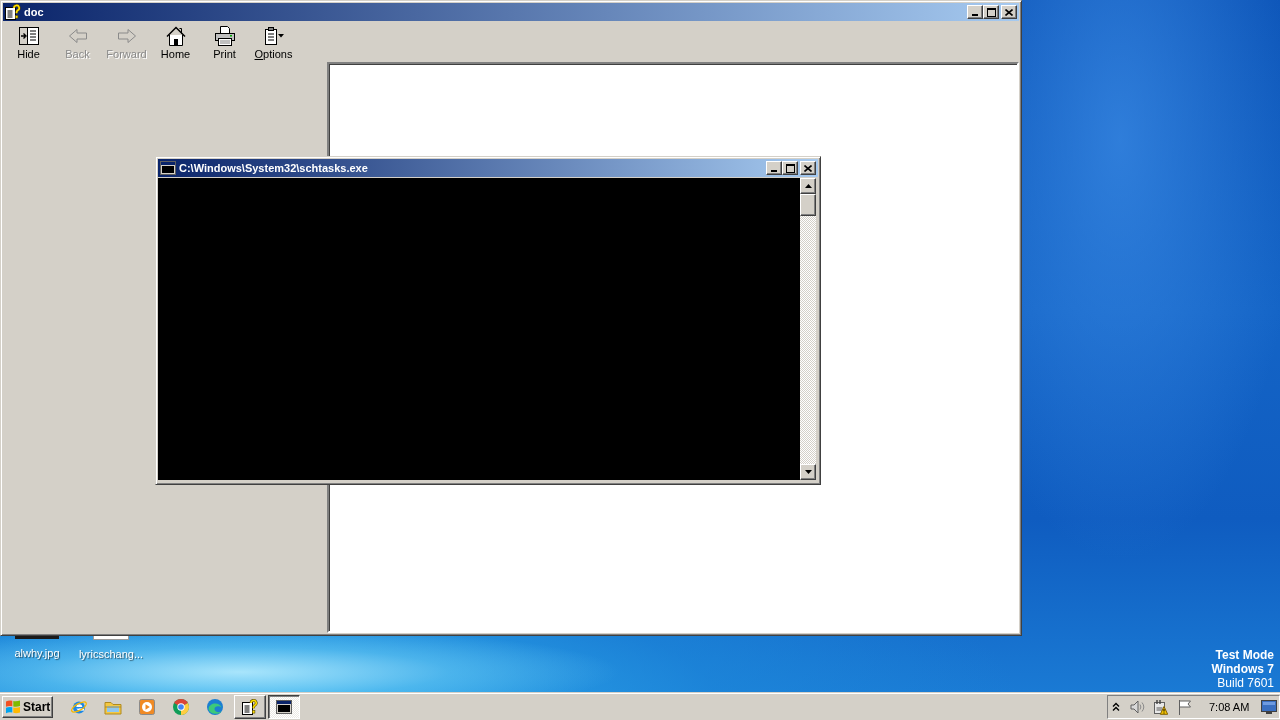  I want to click on home-button: Home, so click(175, 41).